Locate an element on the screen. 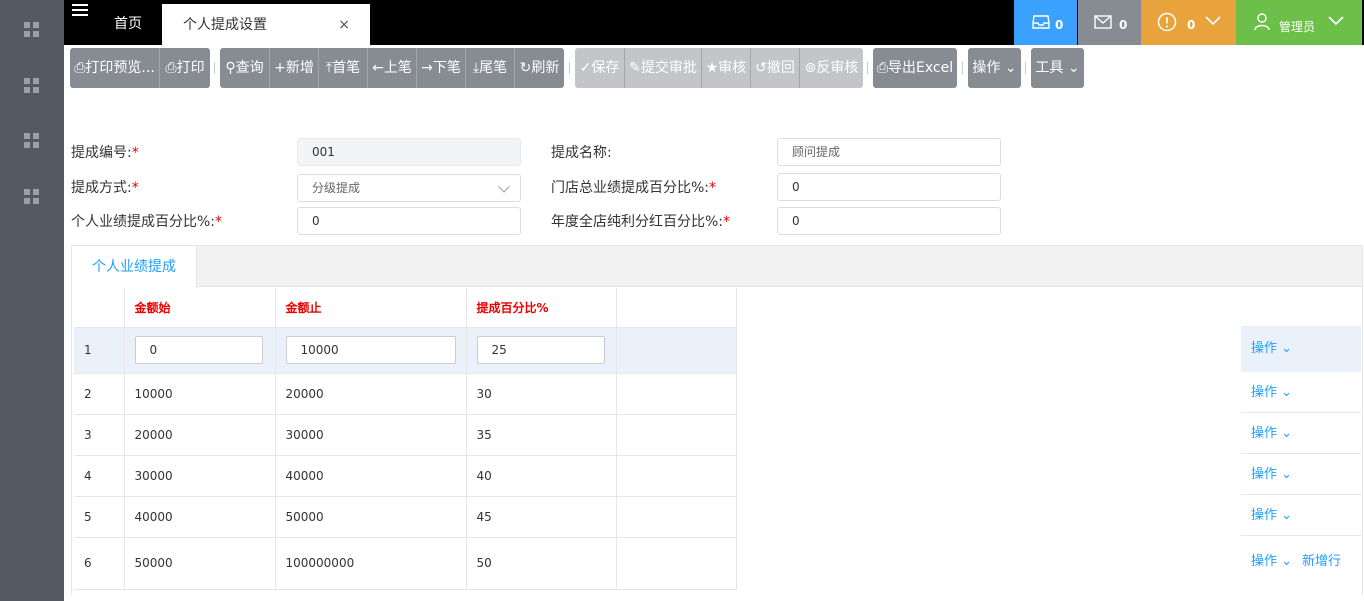 The width and height of the screenshot is (1364, 601). row-operate-button: 操作 ⌄ 新增行 is located at coordinates (1301, 562).